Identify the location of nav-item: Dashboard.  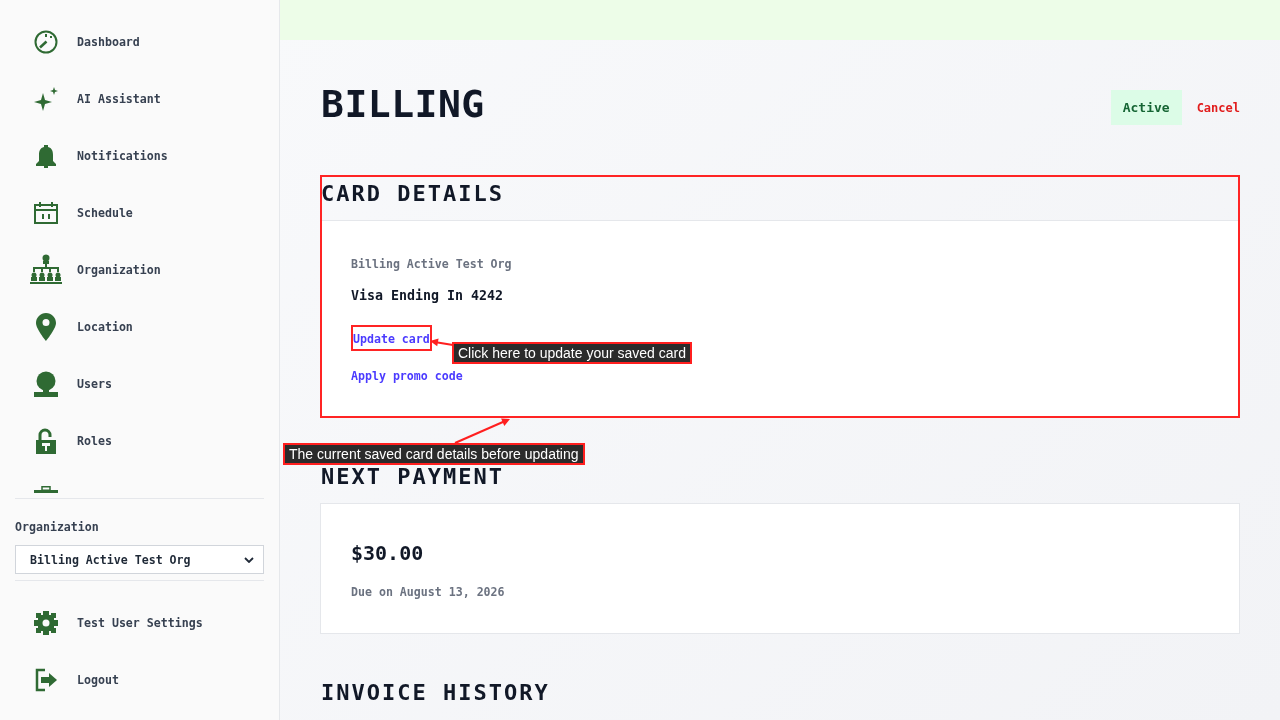
(85, 42).